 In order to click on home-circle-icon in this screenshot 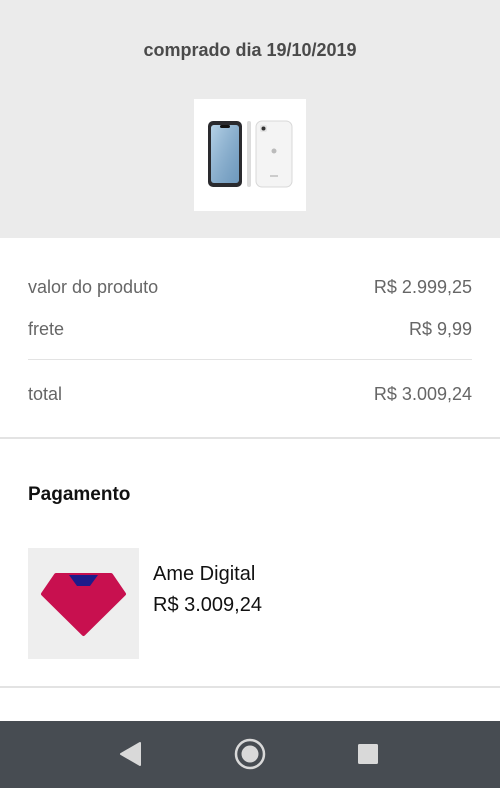, I will do `click(250, 754)`.